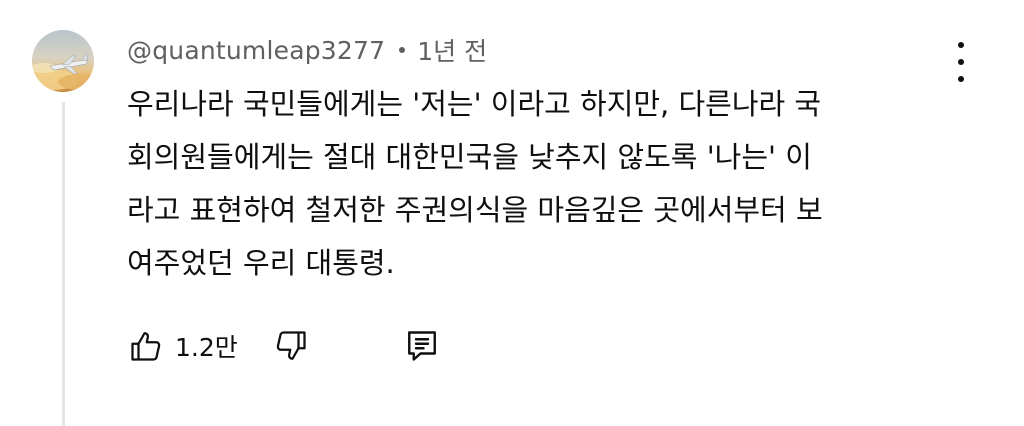  Describe the element at coordinates (402, 50) in the screenshot. I see `separator-dot` at that location.